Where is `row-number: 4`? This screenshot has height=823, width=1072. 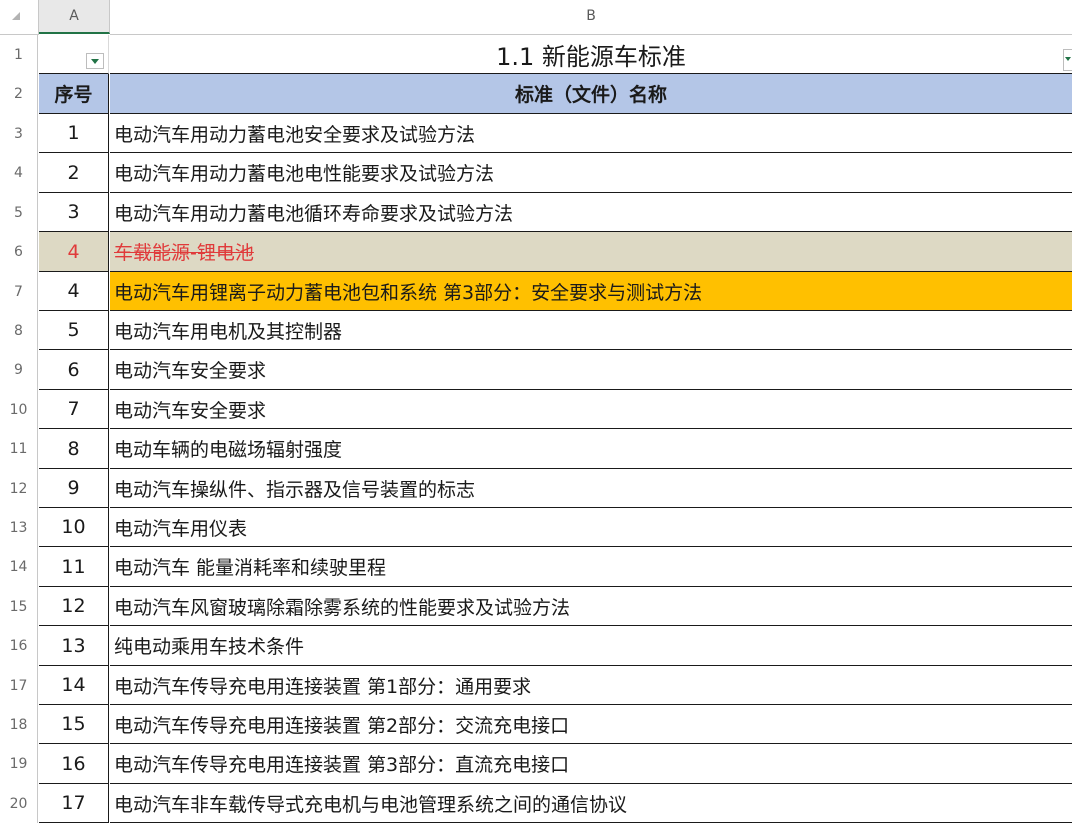
row-number: 4 is located at coordinates (19, 173).